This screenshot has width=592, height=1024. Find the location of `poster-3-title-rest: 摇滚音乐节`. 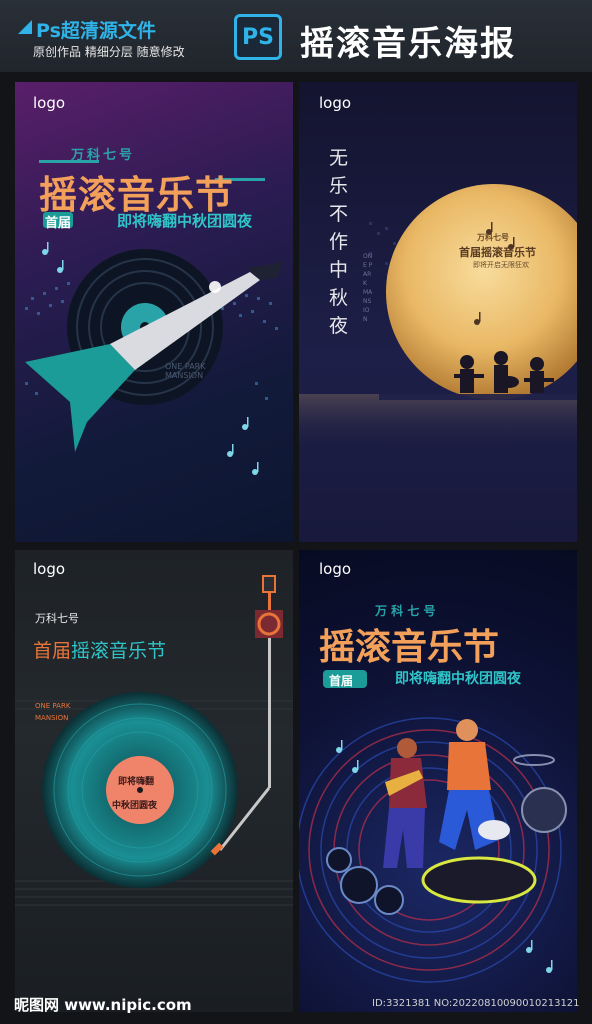

poster-3-title-rest: 摇滚音乐节 is located at coordinates (119, 651).